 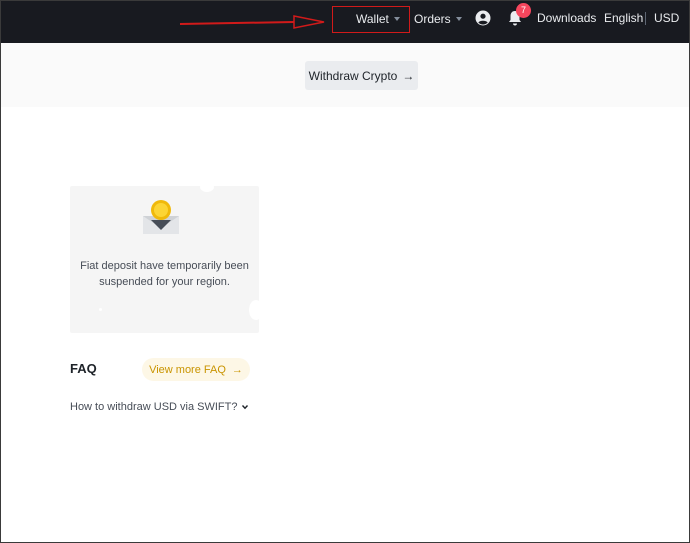 What do you see at coordinates (666, 18) in the screenshot?
I see `currency-selector: USD` at bounding box center [666, 18].